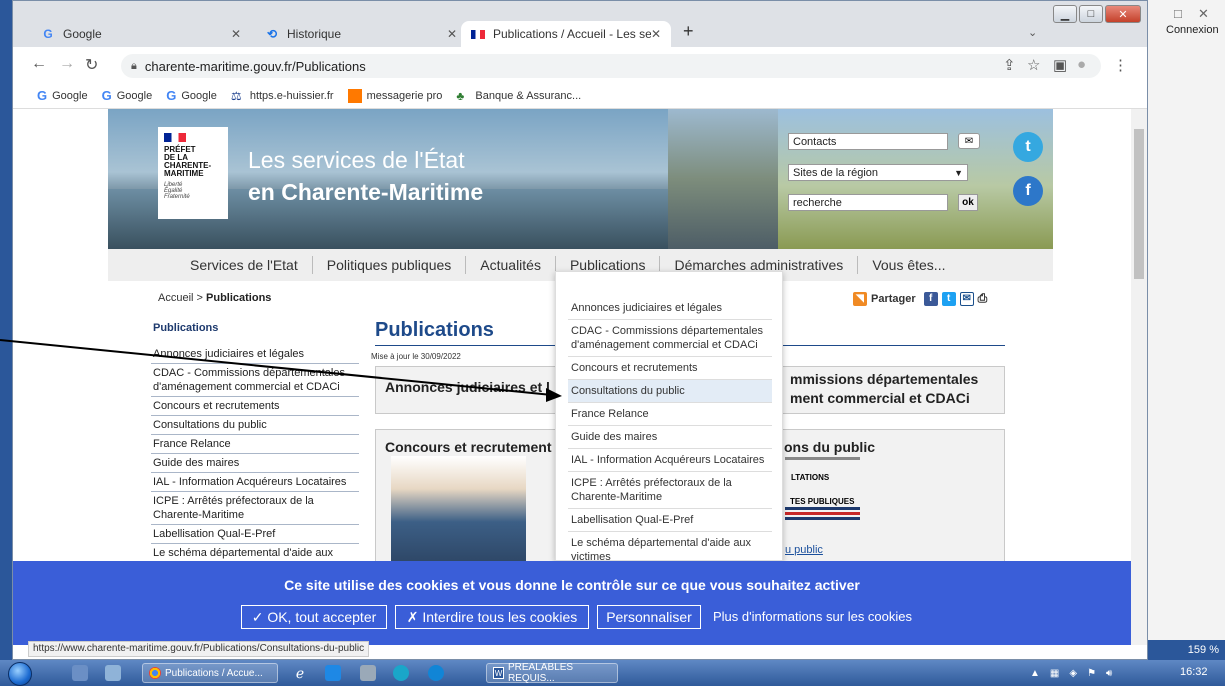  Describe the element at coordinates (1139, 377) in the screenshot. I see `vertical-scrollbar` at that location.